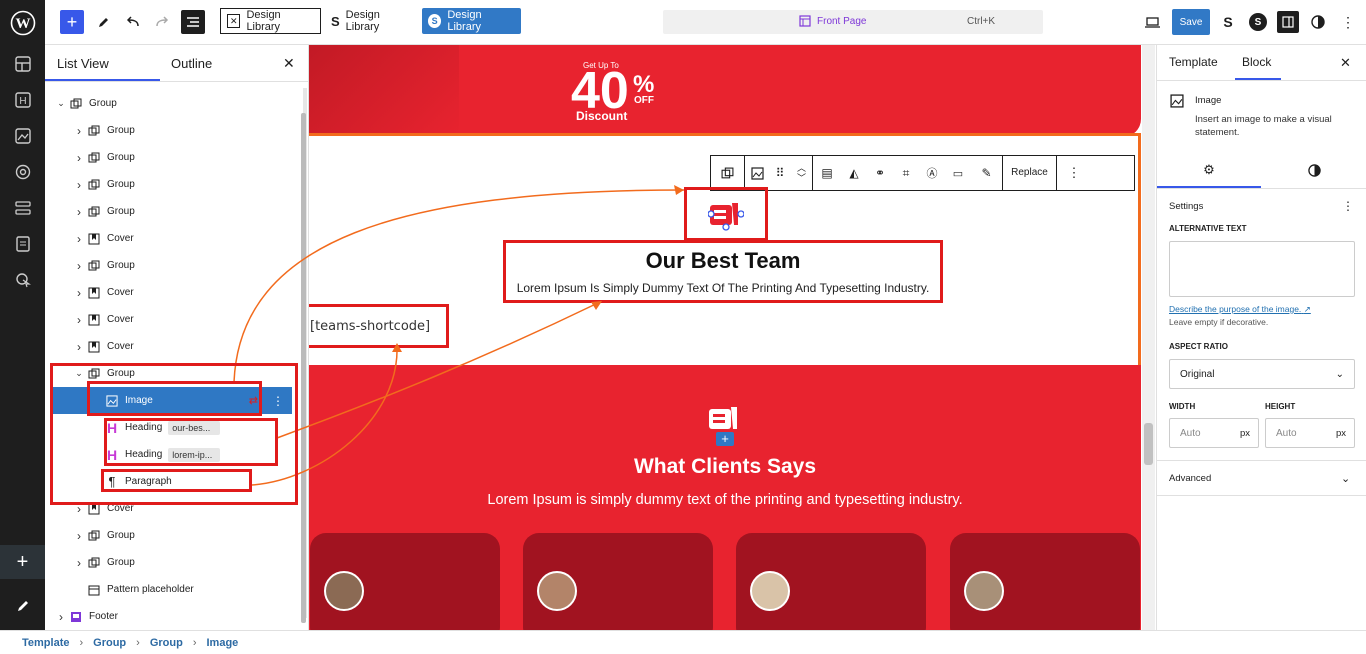  Describe the element at coordinates (757, 173) in the screenshot. I see `image-block-icon` at that location.